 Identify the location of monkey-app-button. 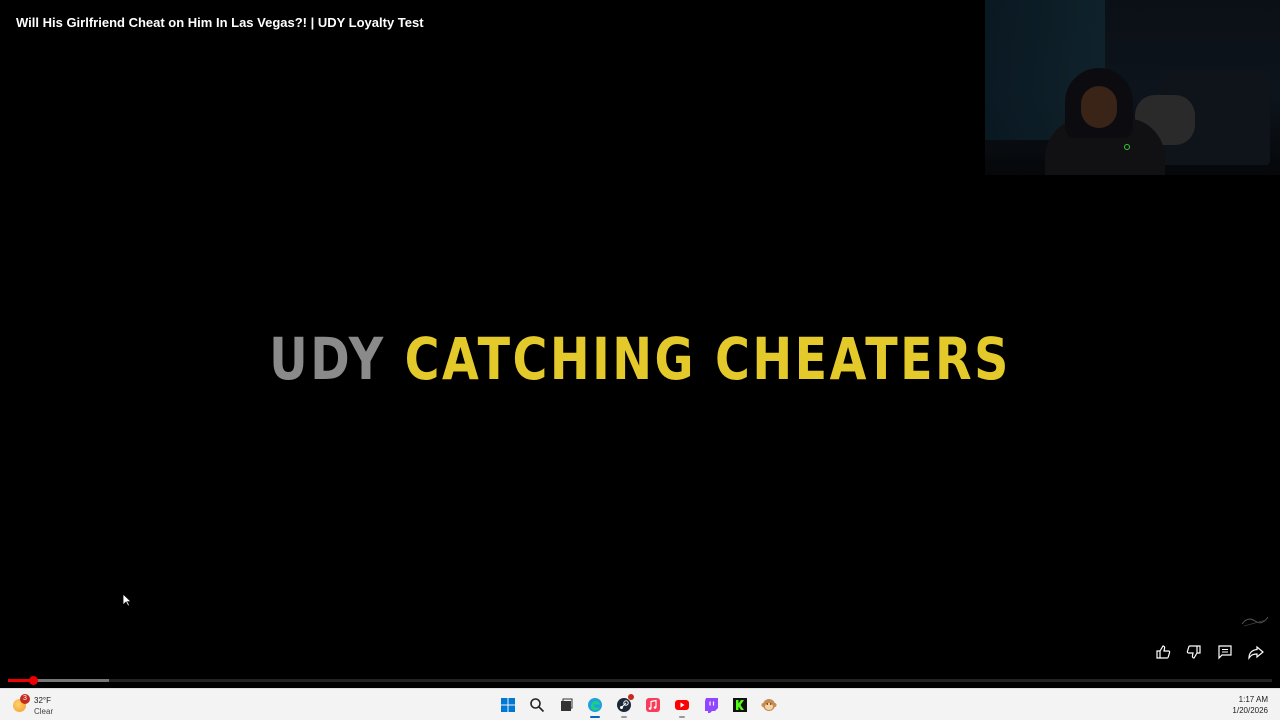
(769, 705).